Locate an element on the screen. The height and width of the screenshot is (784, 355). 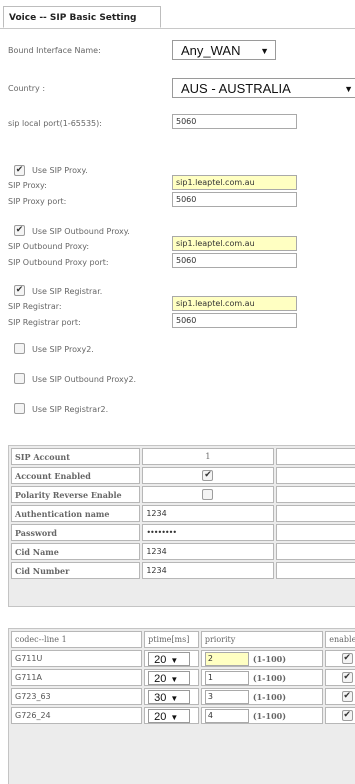
use-sip-outbound-proxy-label: Use SIP Outbound Proxy. is located at coordinates (81, 231).